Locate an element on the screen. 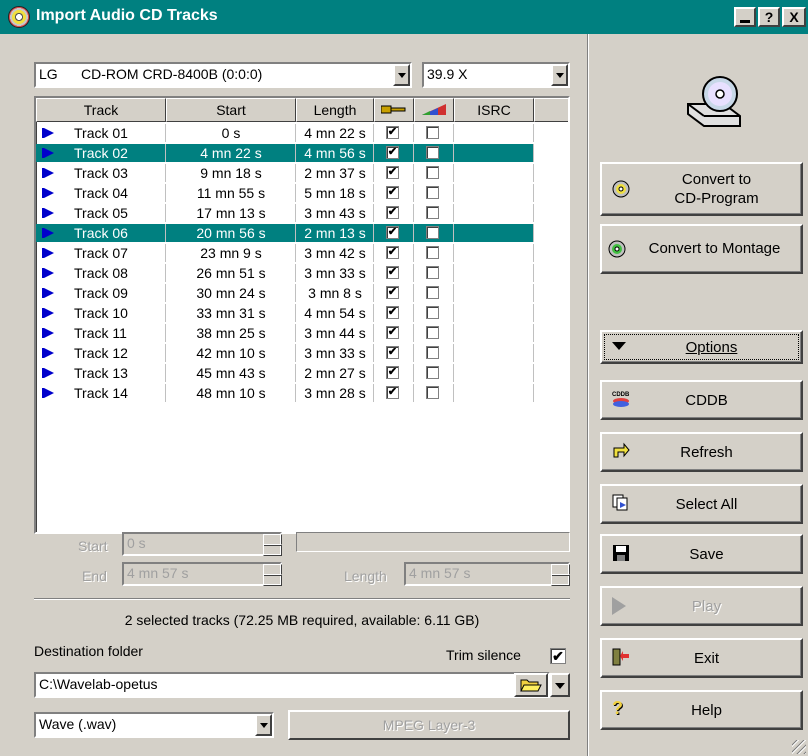 The height and width of the screenshot is (756, 808). table-row: Track 02 4 mn 22 s 4 mn 56 s ✔ is located at coordinates (285, 153).